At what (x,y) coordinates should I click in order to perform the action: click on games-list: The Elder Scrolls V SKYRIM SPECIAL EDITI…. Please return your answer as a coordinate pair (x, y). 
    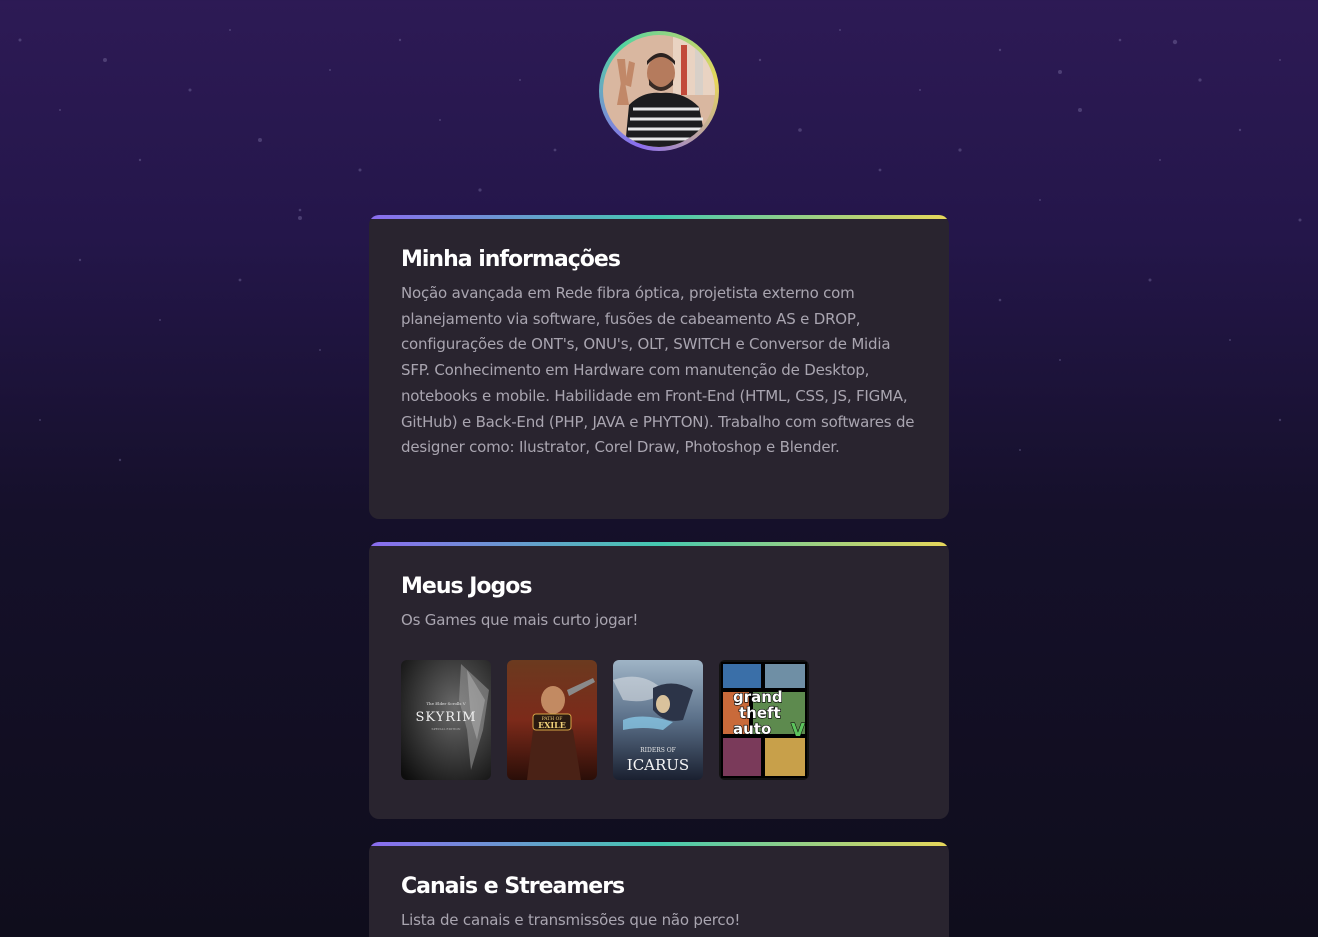
    Looking at the image, I should click on (659, 719).